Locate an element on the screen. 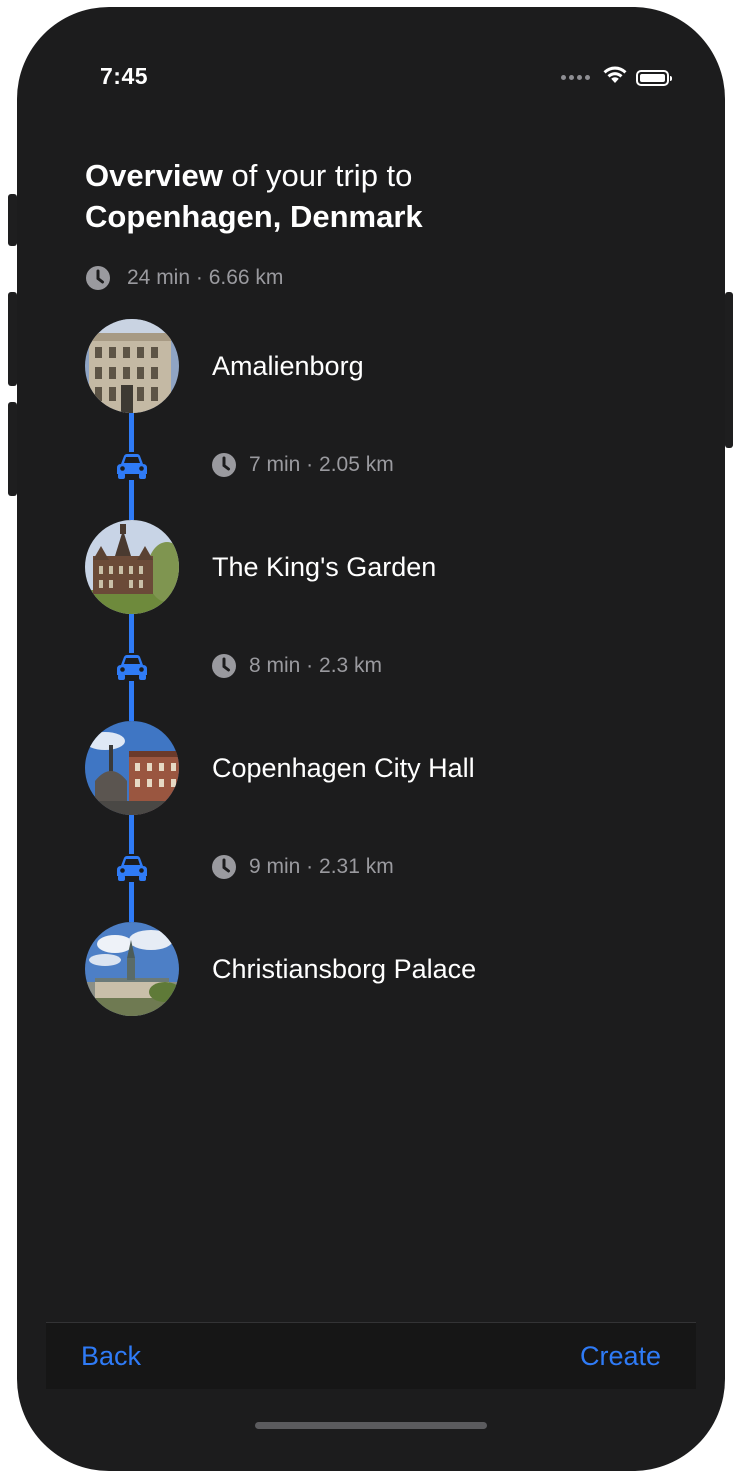  status-icons is located at coordinates (616, 77).